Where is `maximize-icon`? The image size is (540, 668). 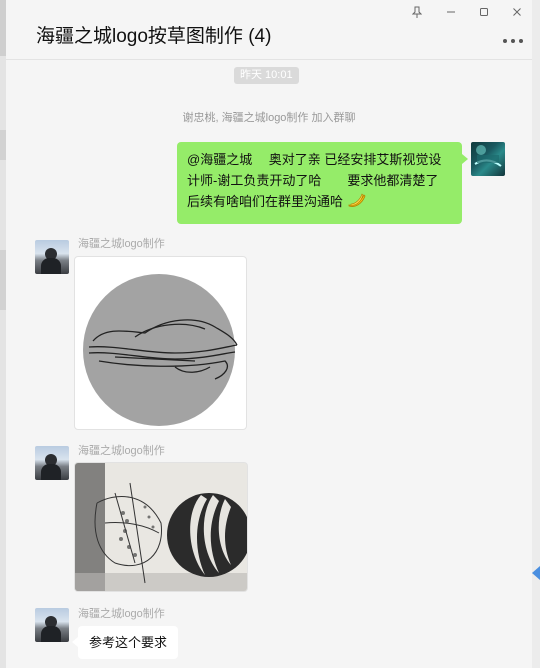 maximize-icon is located at coordinates (484, 12).